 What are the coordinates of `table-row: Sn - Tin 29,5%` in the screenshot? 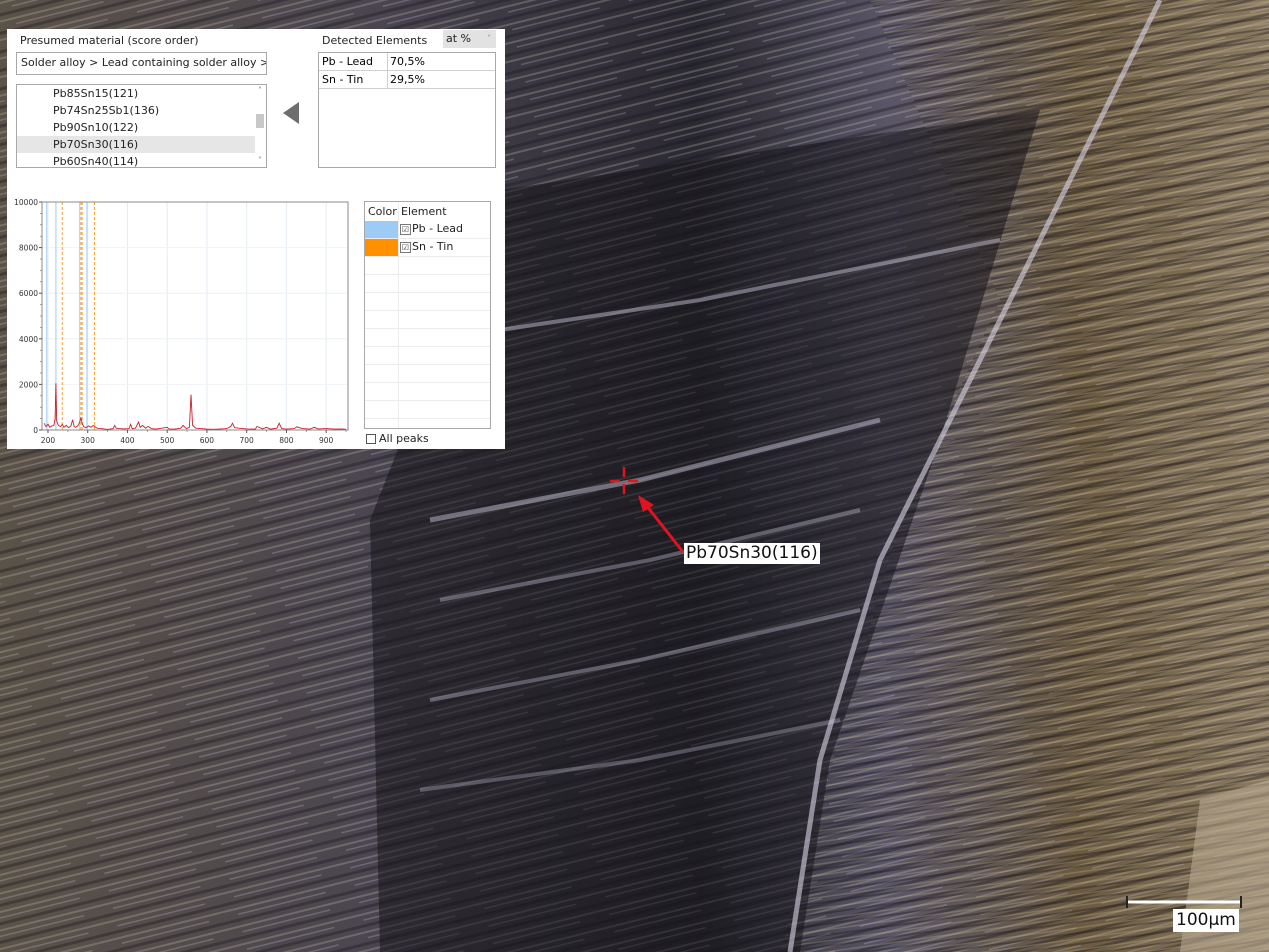 It's located at (407, 80).